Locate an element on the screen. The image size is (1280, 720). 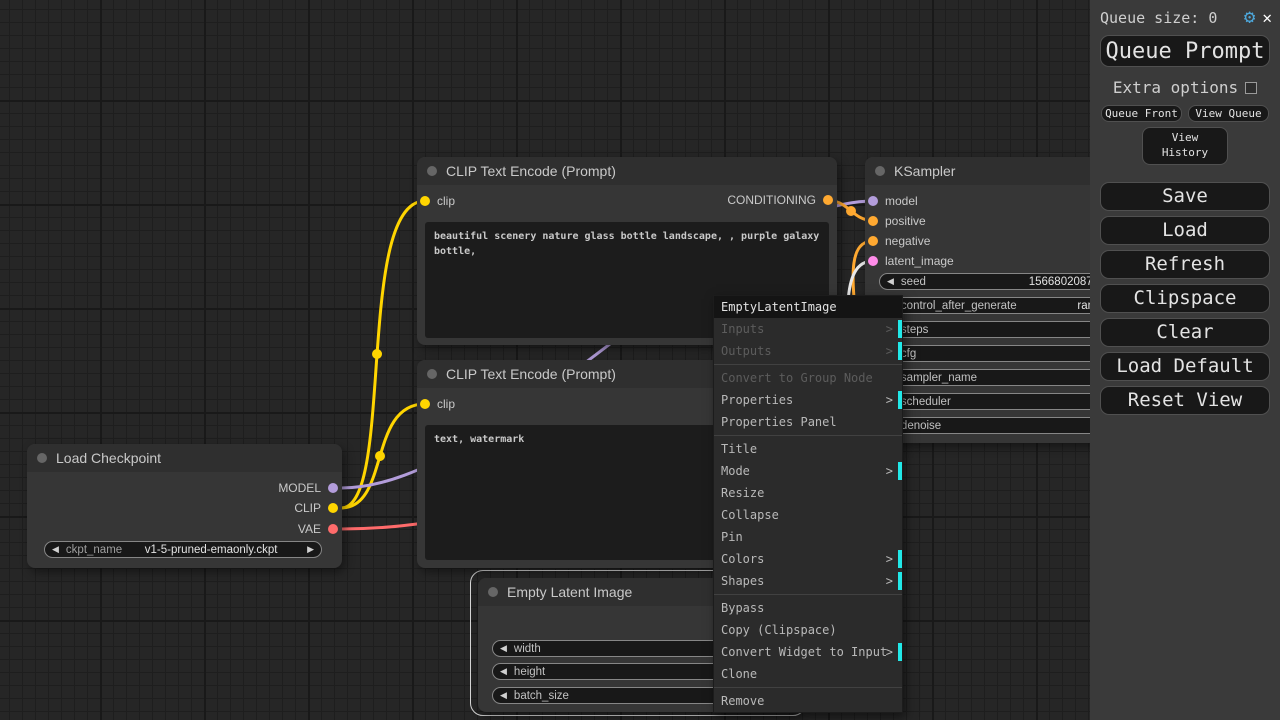
widget-denoise: ◀ denoise ▶ is located at coordinates (1000, 425).